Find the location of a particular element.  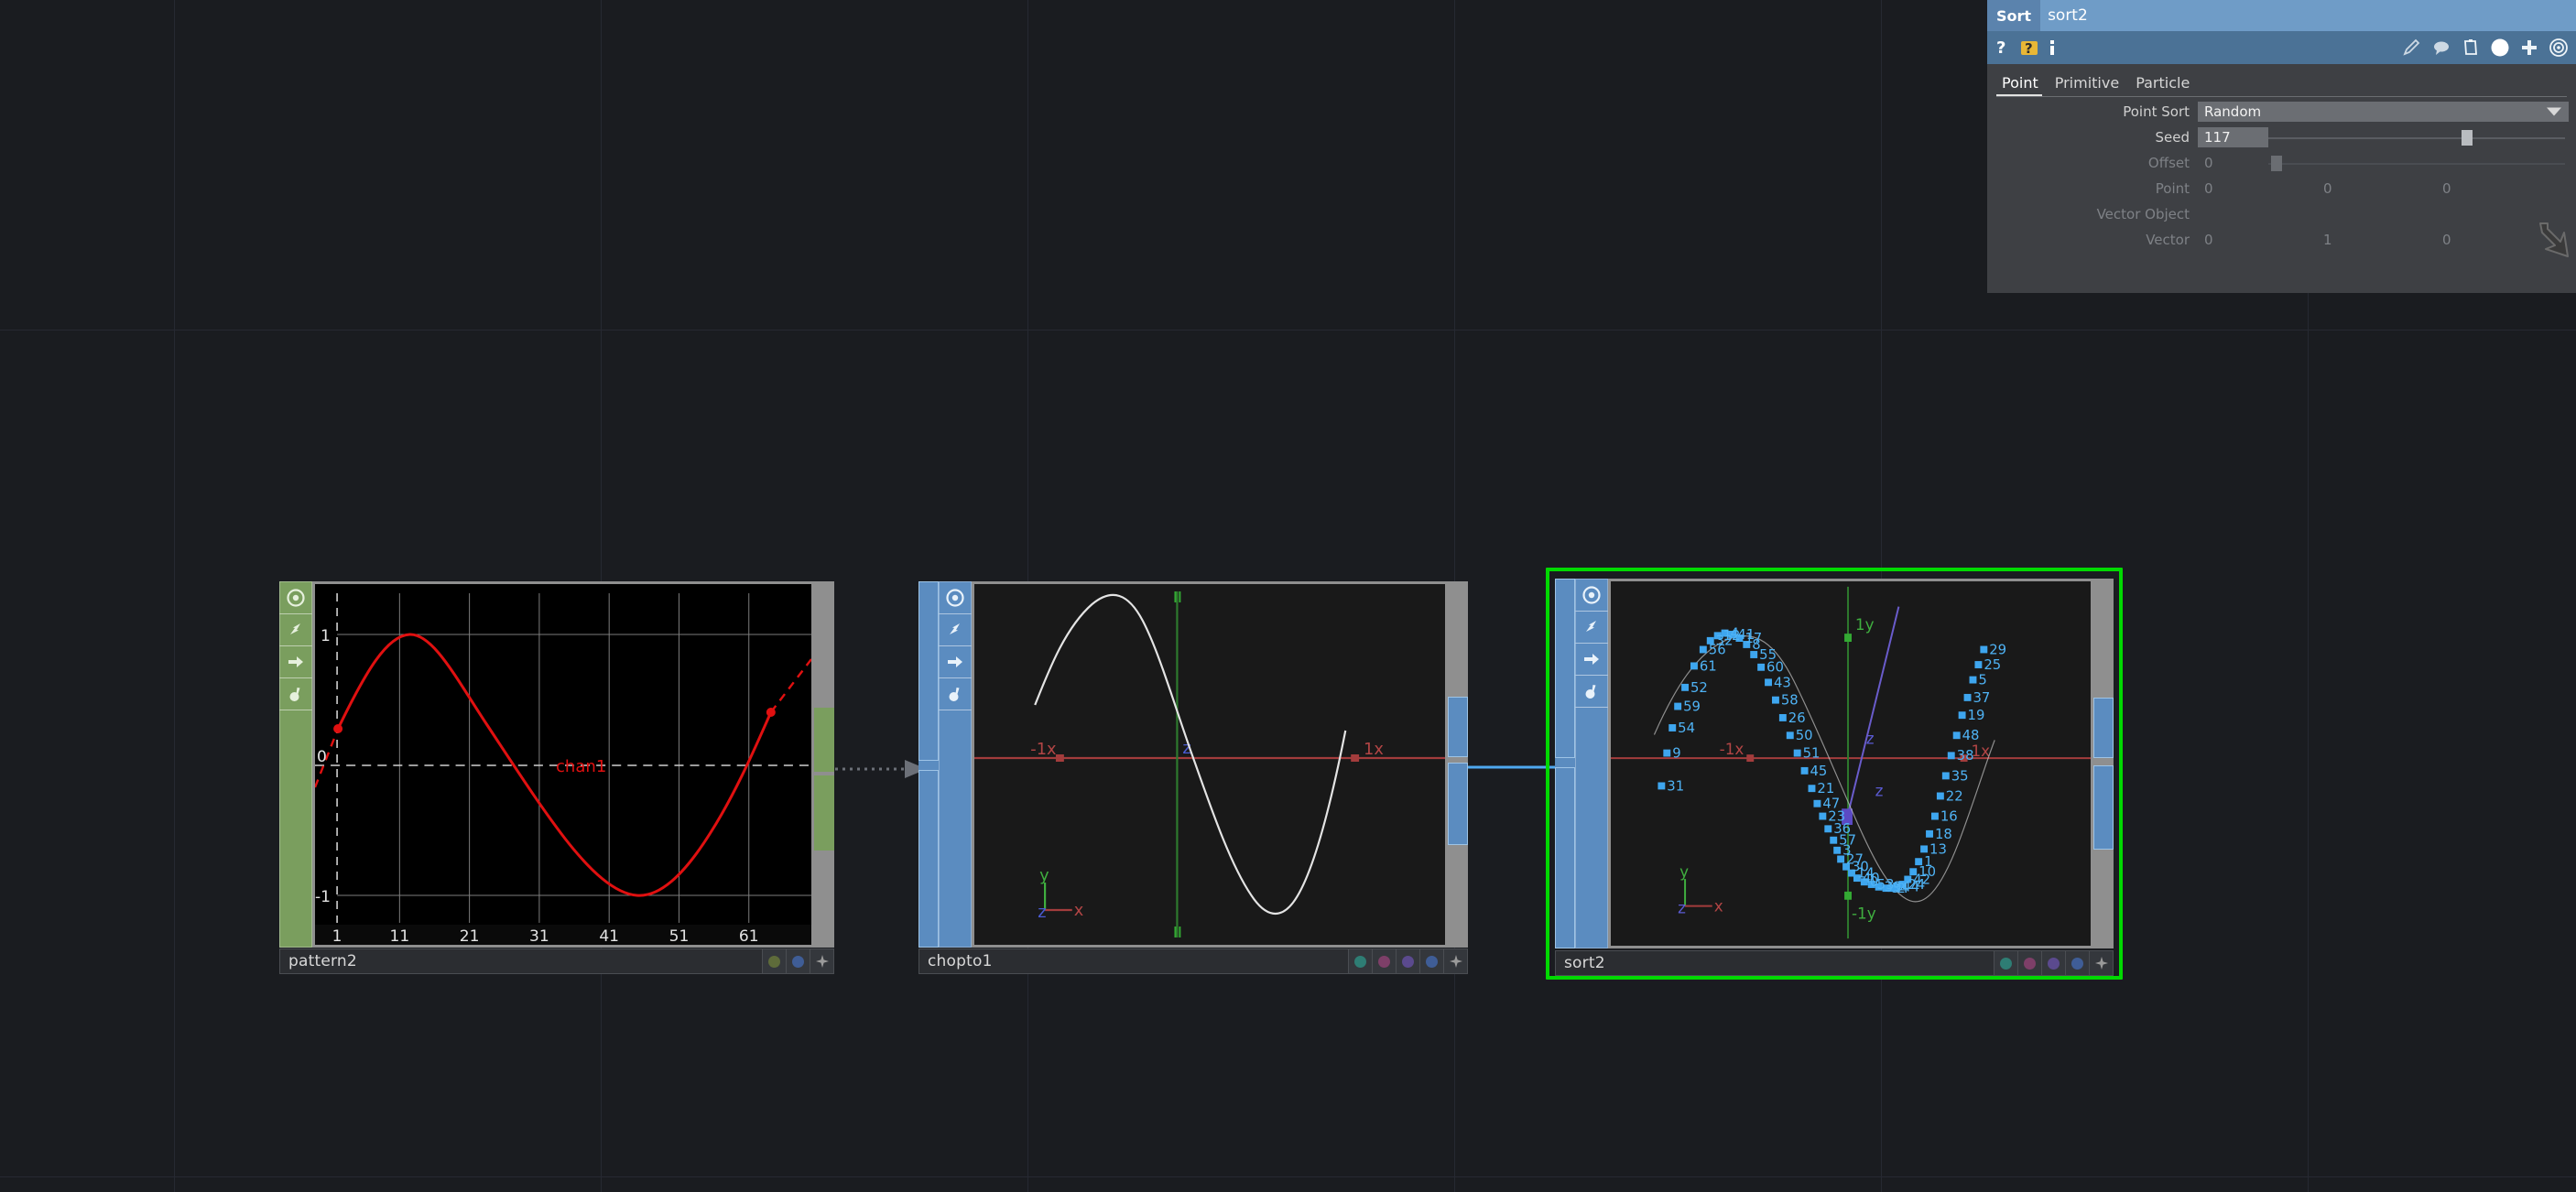

flag-column is located at coordinates (955, 764).